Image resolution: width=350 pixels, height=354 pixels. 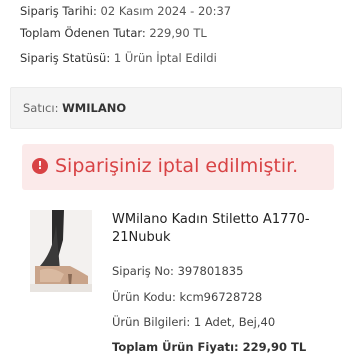 I want to click on order-date-value: 02 Kasım 2024 - 20:37, so click(x=166, y=11).